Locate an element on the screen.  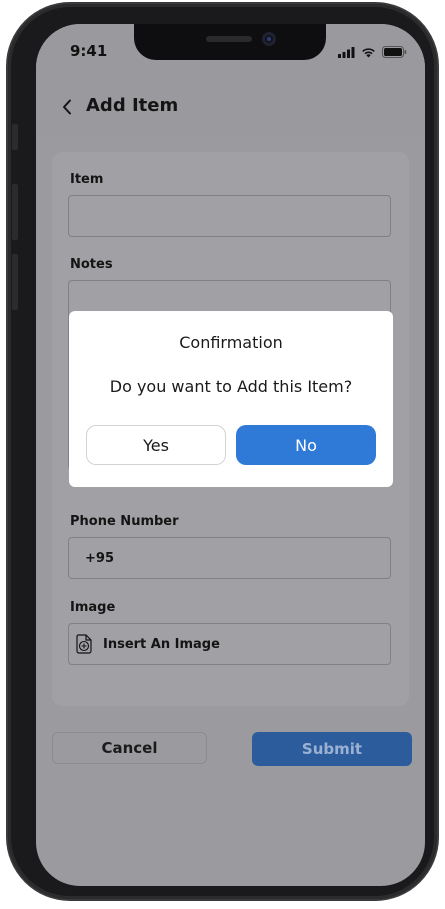
app-header: Add Item is located at coordinates (230, 108).